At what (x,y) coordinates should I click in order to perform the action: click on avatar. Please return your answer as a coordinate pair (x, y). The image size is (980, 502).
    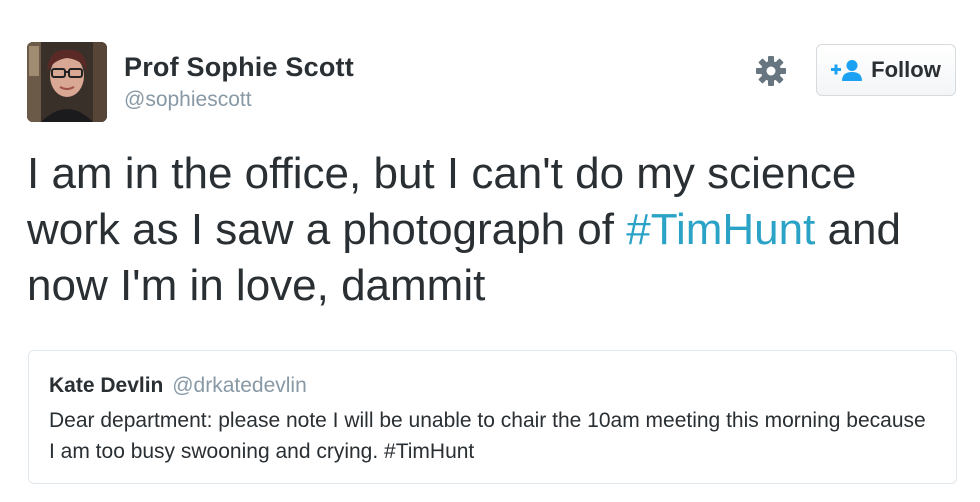
    Looking at the image, I should click on (67, 82).